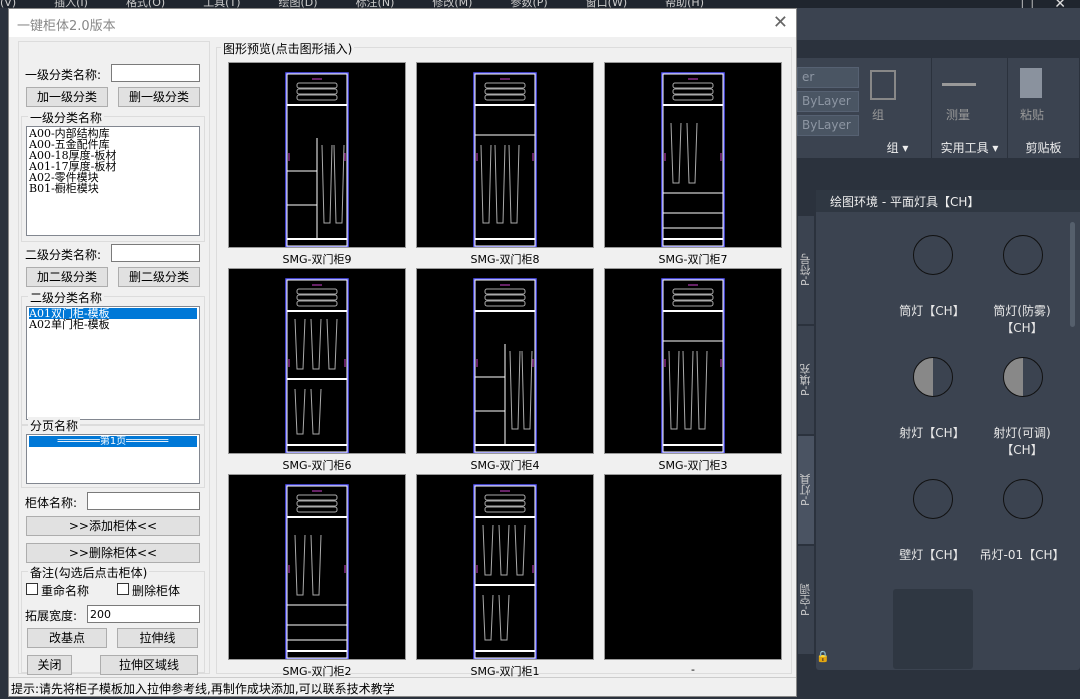 The image size is (1080, 699). Describe the element at coordinates (66, 117) in the screenshot. I see `level1-group-label: 一级分类名称` at that location.